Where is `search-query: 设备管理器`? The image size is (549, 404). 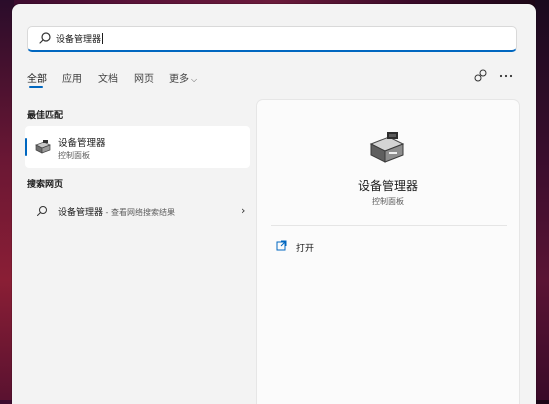
search-query: 设备管理器 is located at coordinates (80, 38).